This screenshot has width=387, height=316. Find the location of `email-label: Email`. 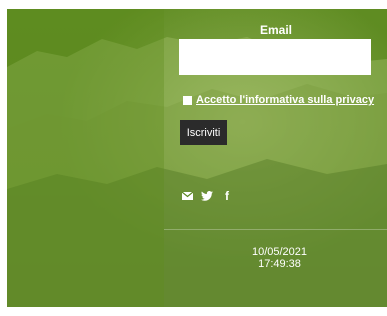

email-label: Email is located at coordinates (275, 30).